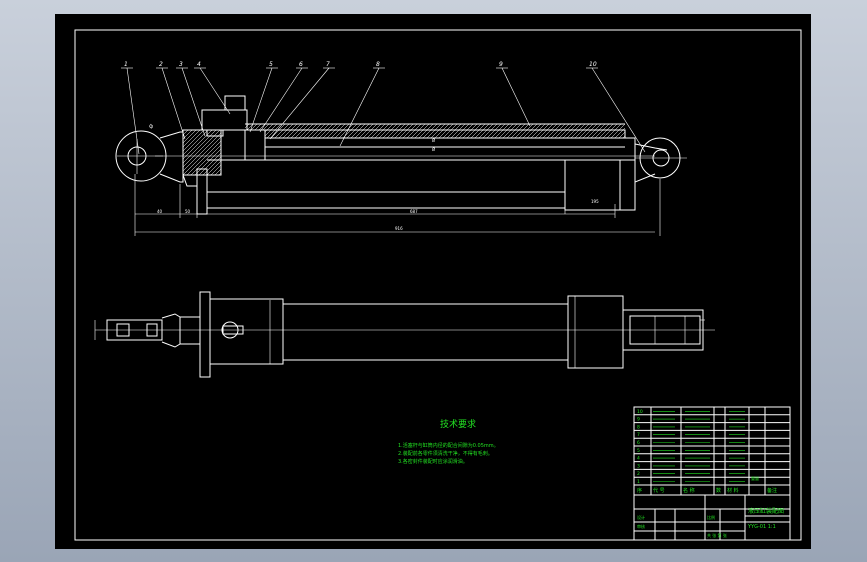 This screenshot has height=562, width=867. I want to click on dim-d6: Ø, so click(433, 140).